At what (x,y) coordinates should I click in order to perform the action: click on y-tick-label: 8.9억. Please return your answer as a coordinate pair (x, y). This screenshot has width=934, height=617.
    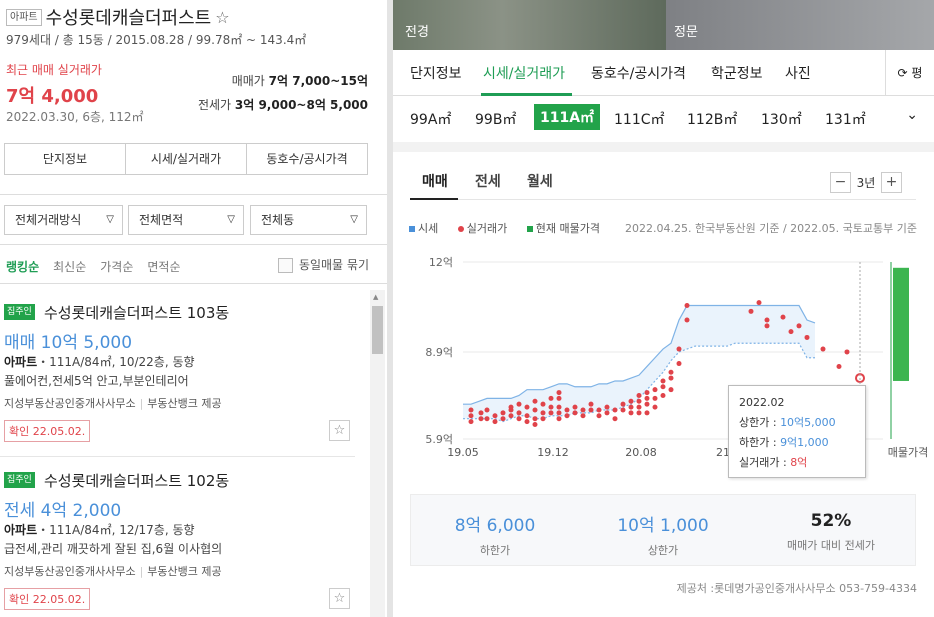
    Looking at the image, I should click on (439, 352).